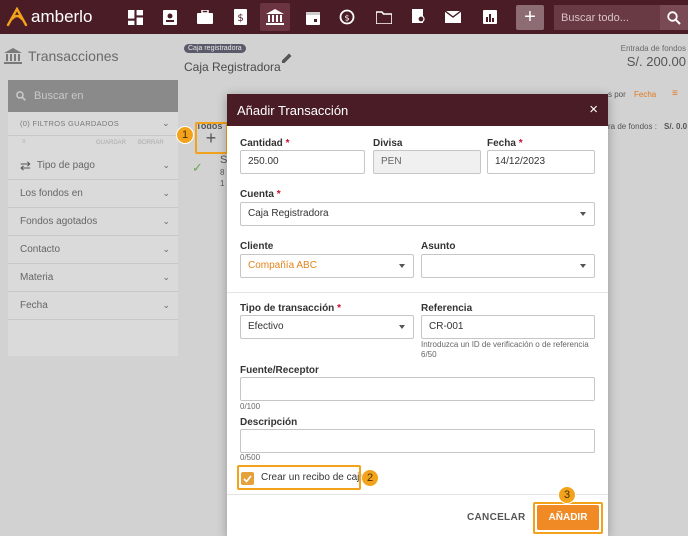 This screenshot has width=688, height=536. What do you see at coordinates (417, 214) in the screenshot?
I see `account-select: Caja Registradora` at bounding box center [417, 214].